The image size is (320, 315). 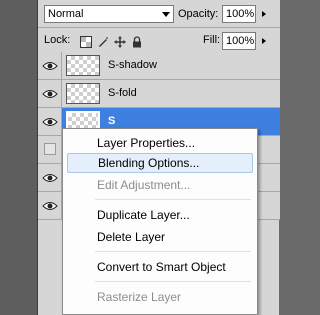 I want to click on lock-position-icon, so click(x=120, y=42).